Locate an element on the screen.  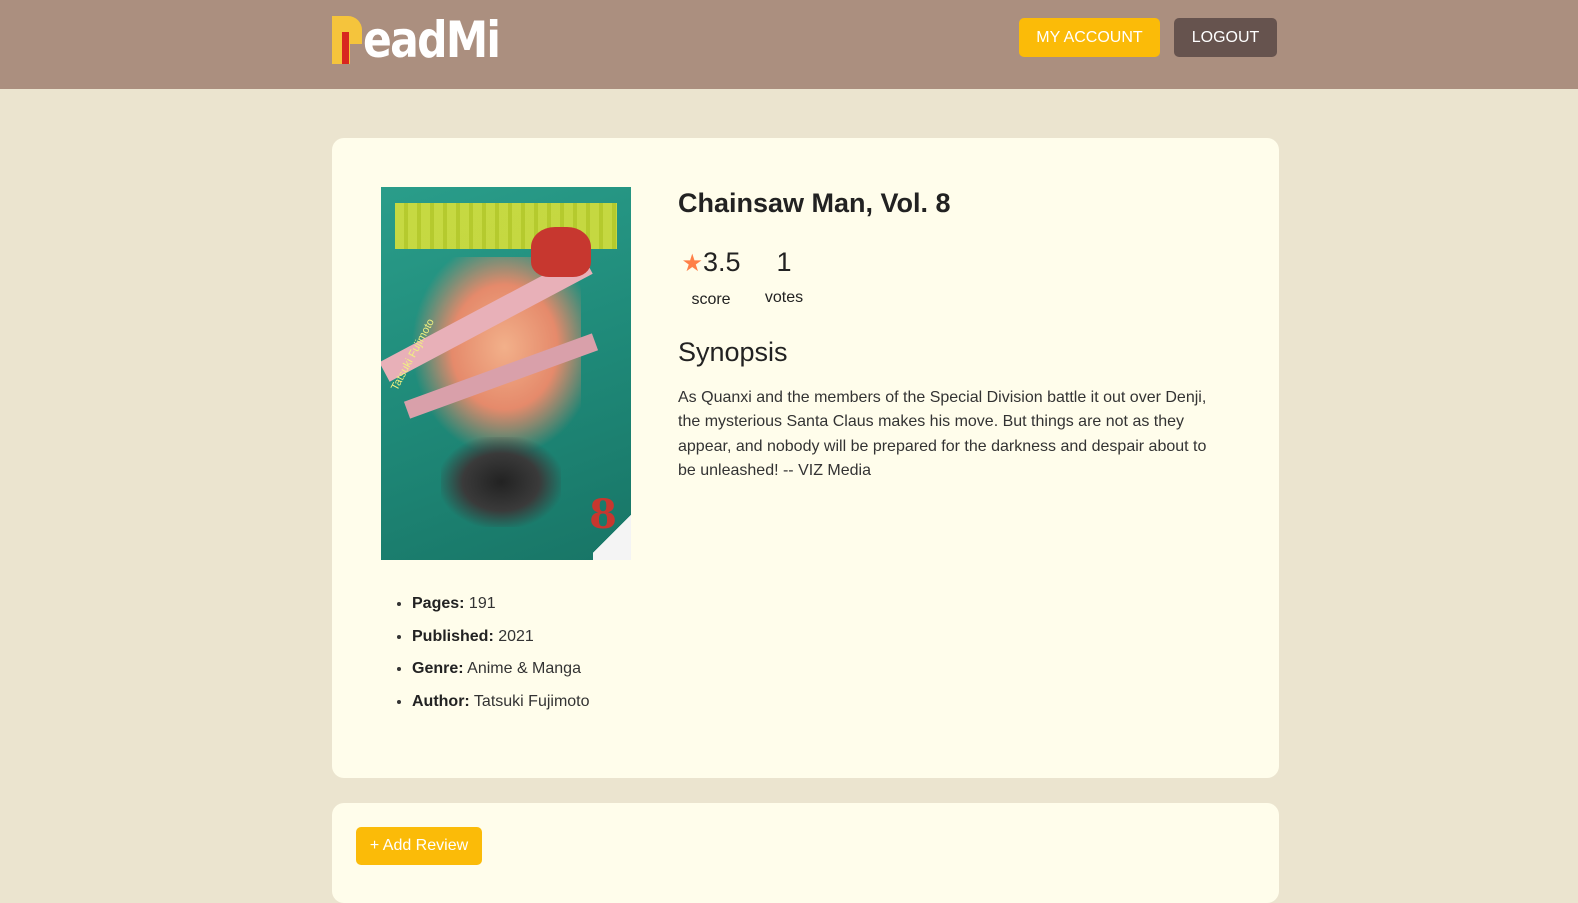
detail-published: Published: 2021 is located at coordinates (501, 637).